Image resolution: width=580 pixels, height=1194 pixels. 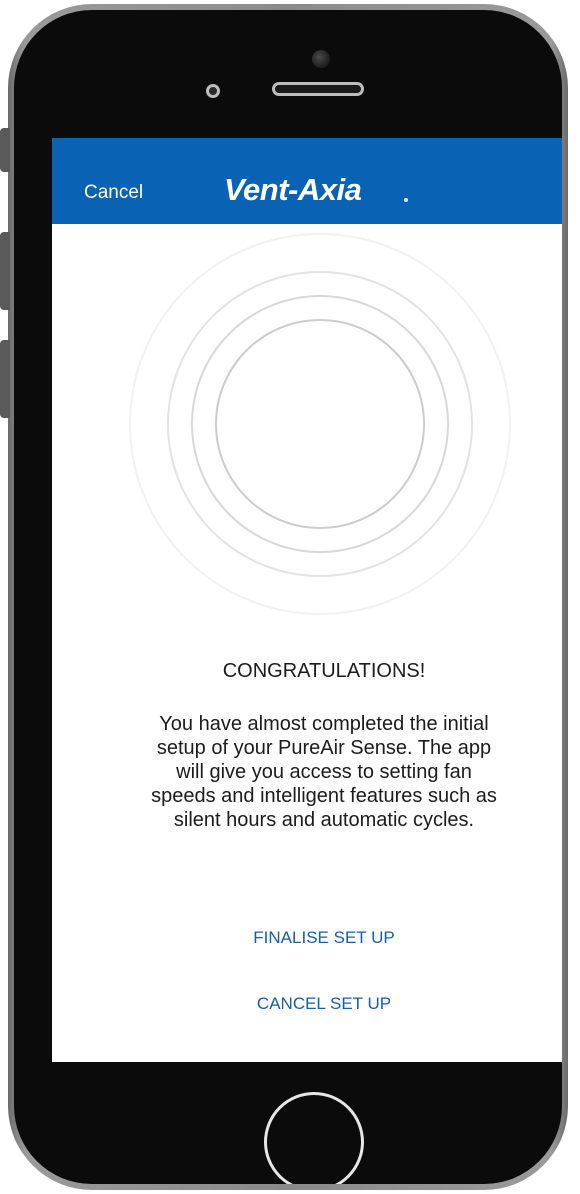 What do you see at coordinates (307, 938) in the screenshot?
I see `finalise-setup-button: FINALISE SET UP` at bounding box center [307, 938].